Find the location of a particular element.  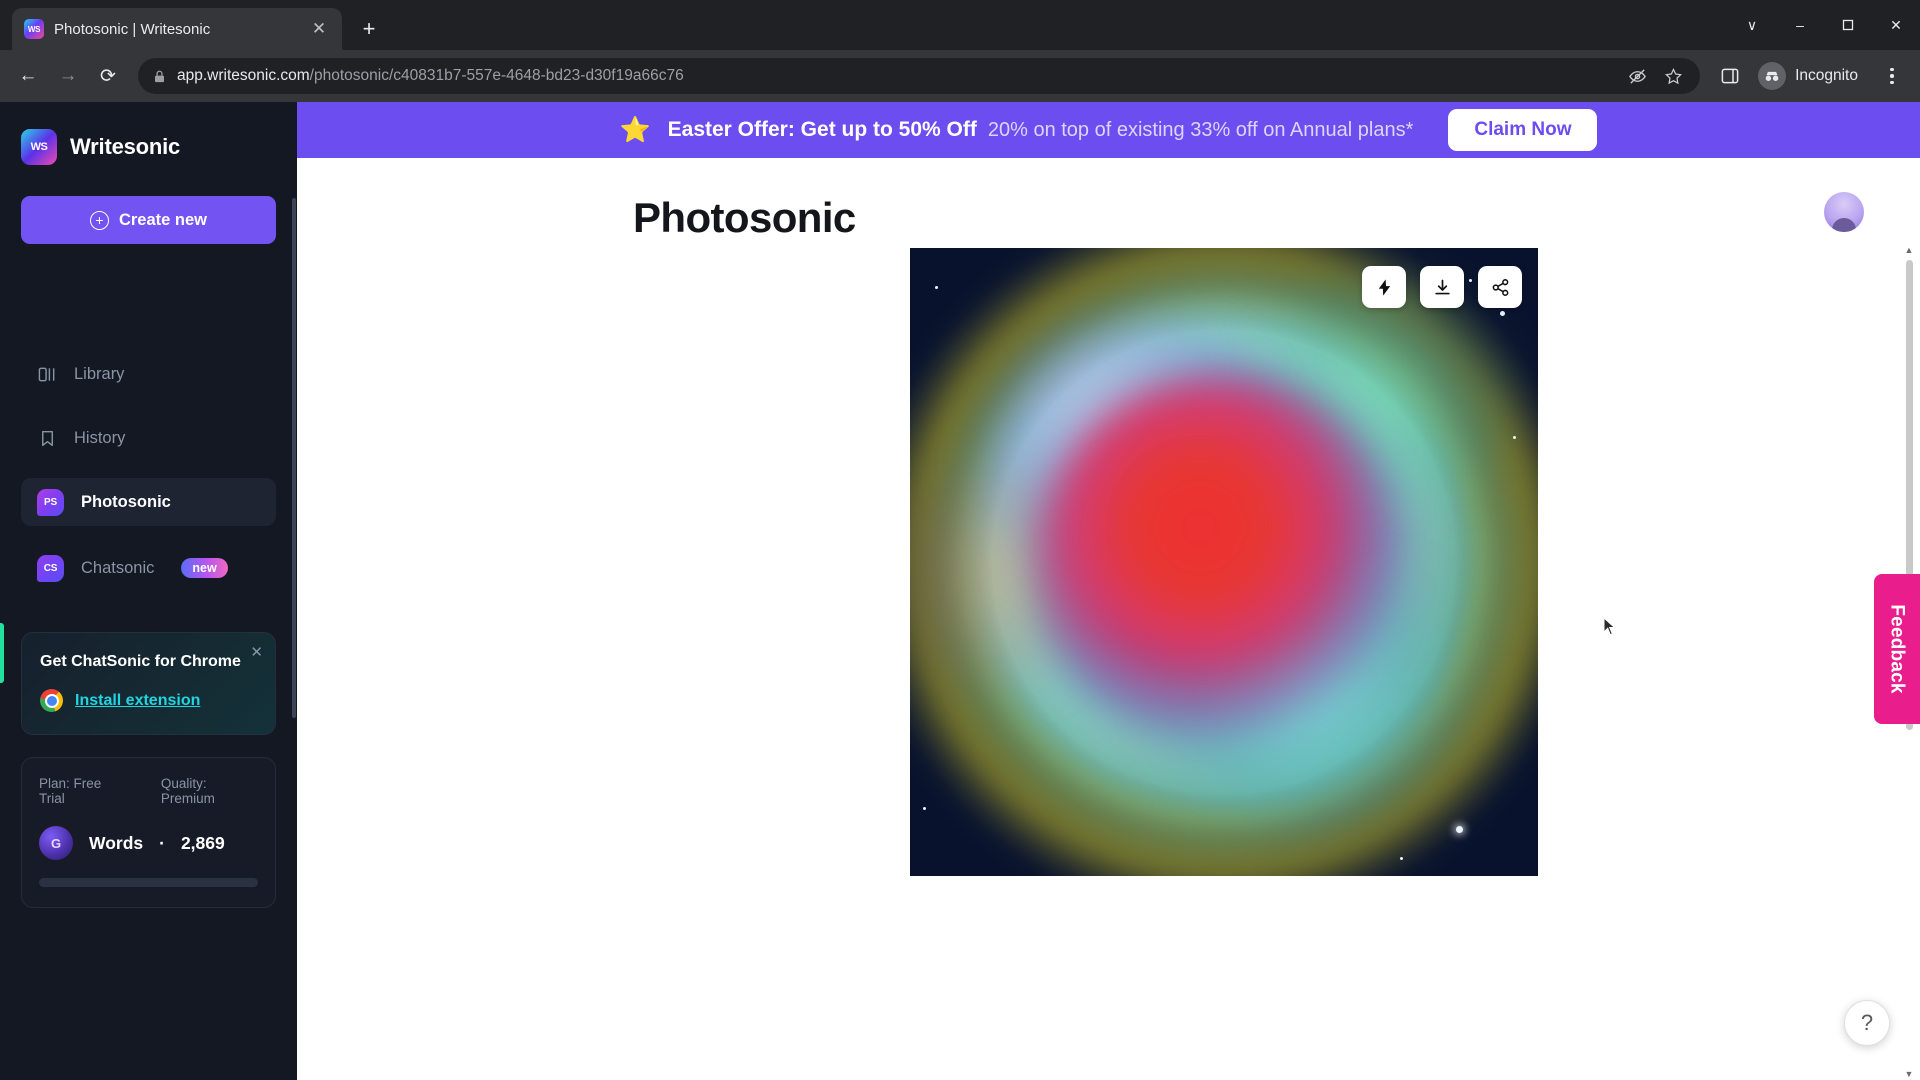

tab-title: Photosonic | Writesonic is located at coordinates (132, 29).